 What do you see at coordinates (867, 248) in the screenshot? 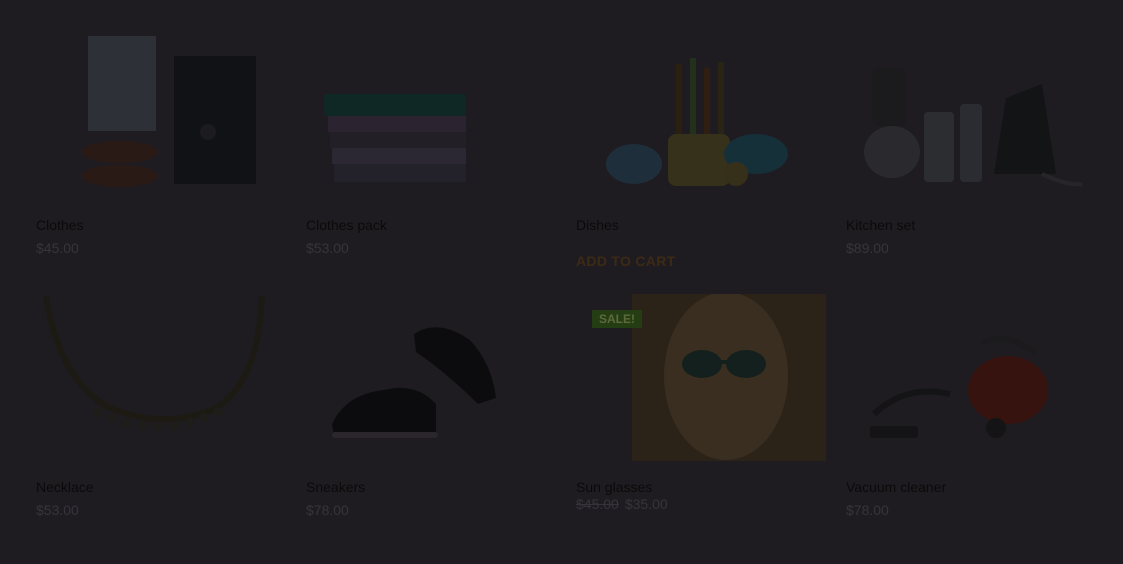
I see `product-price: $89.00` at bounding box center [867, 248].